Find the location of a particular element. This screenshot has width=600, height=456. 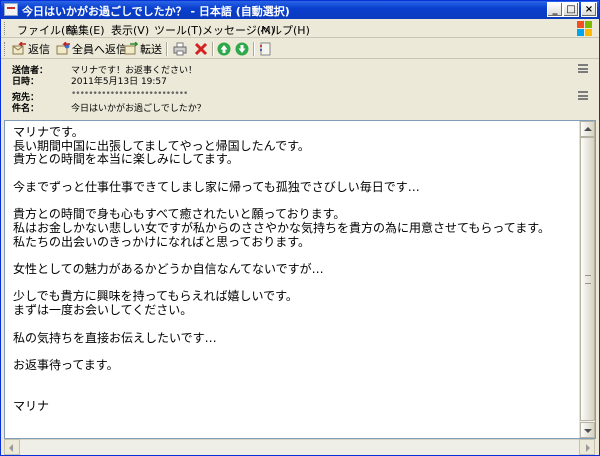

addresses-icon is located at coordinates (266, 49).